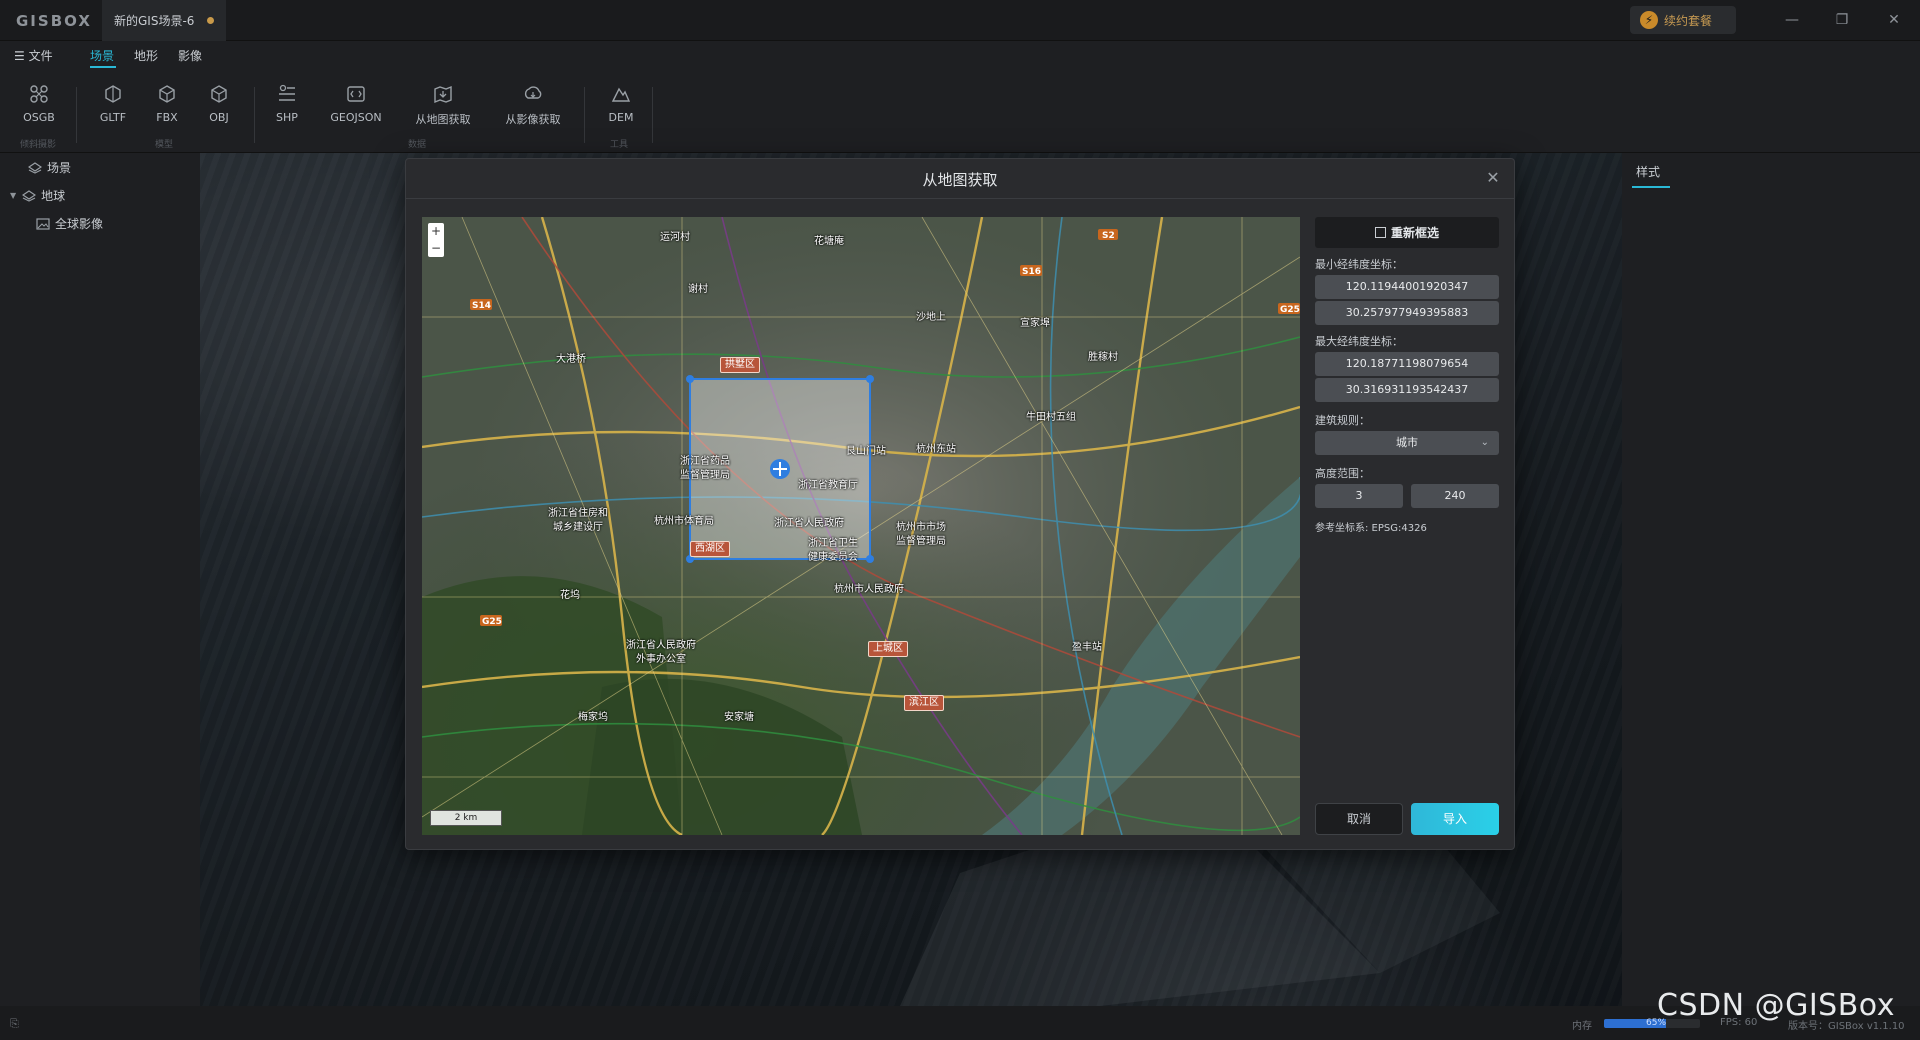 This screenshot has width=1920, height=1040. Describe the element at coordinates (578, 520) in the screenshot. I see `map-place-label: 浙江省住房和 城乡建设厅` at that location.